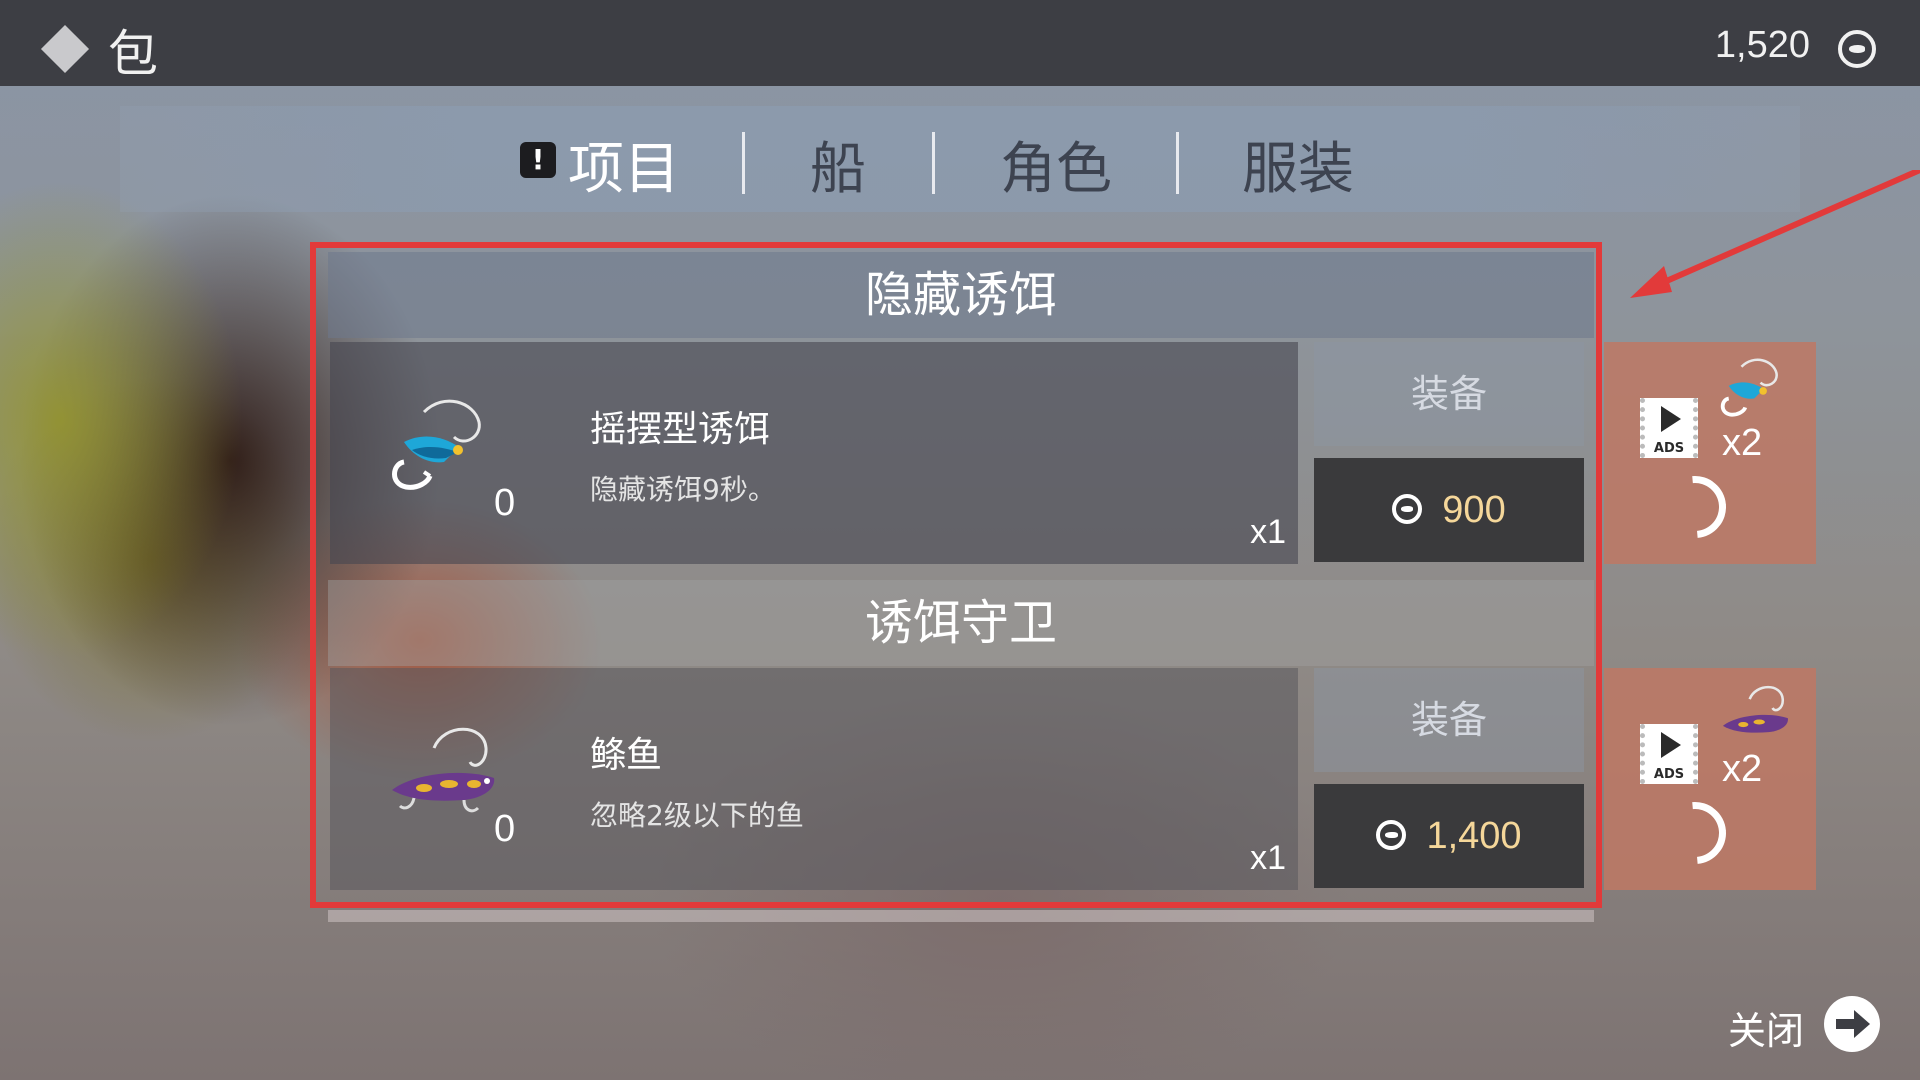 This screenshot has width=1920, height=1080. I want to click on close-label: 关闭, so click(1765, 1031).